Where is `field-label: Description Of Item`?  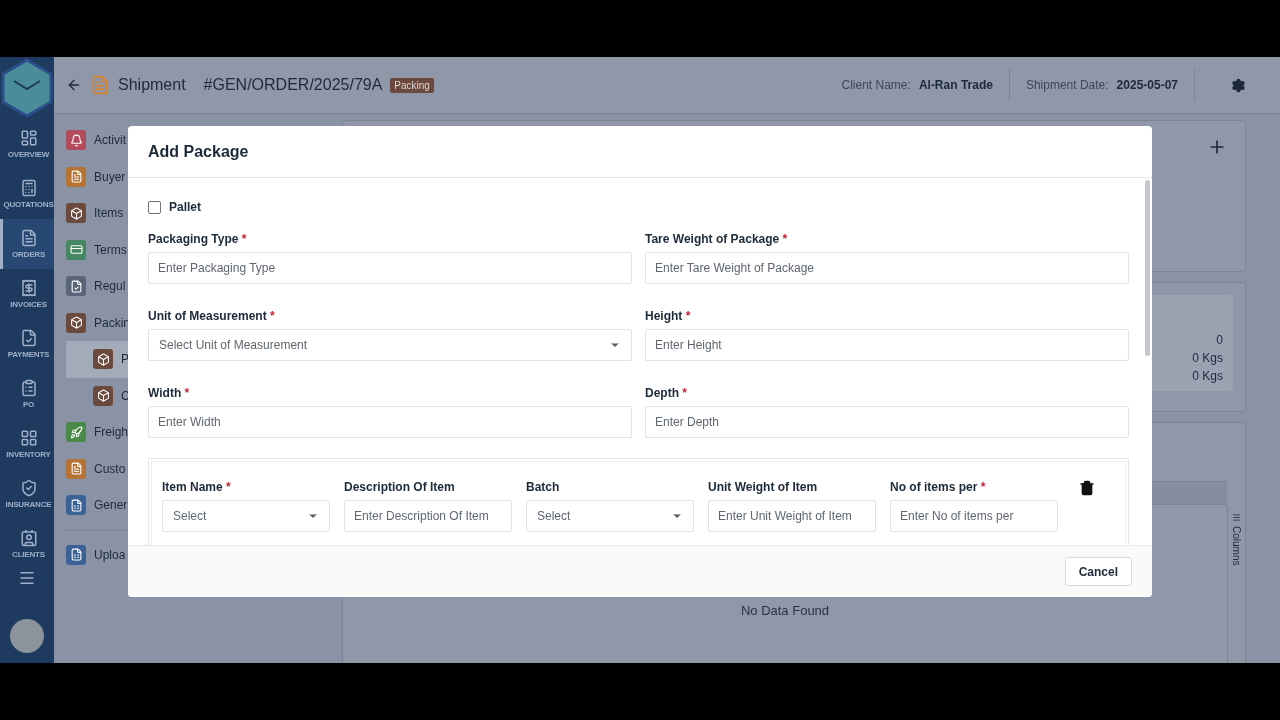 field-label: Description Of Item is located at coordinates (400, 487).